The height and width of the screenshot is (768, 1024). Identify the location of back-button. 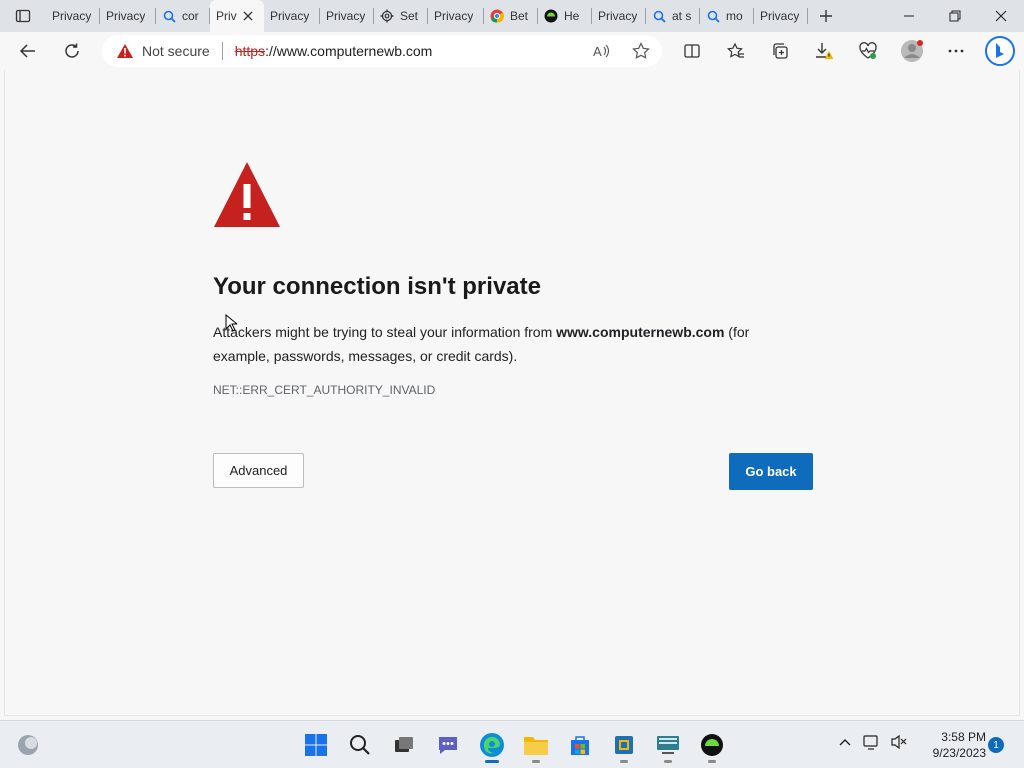
(28, 51).